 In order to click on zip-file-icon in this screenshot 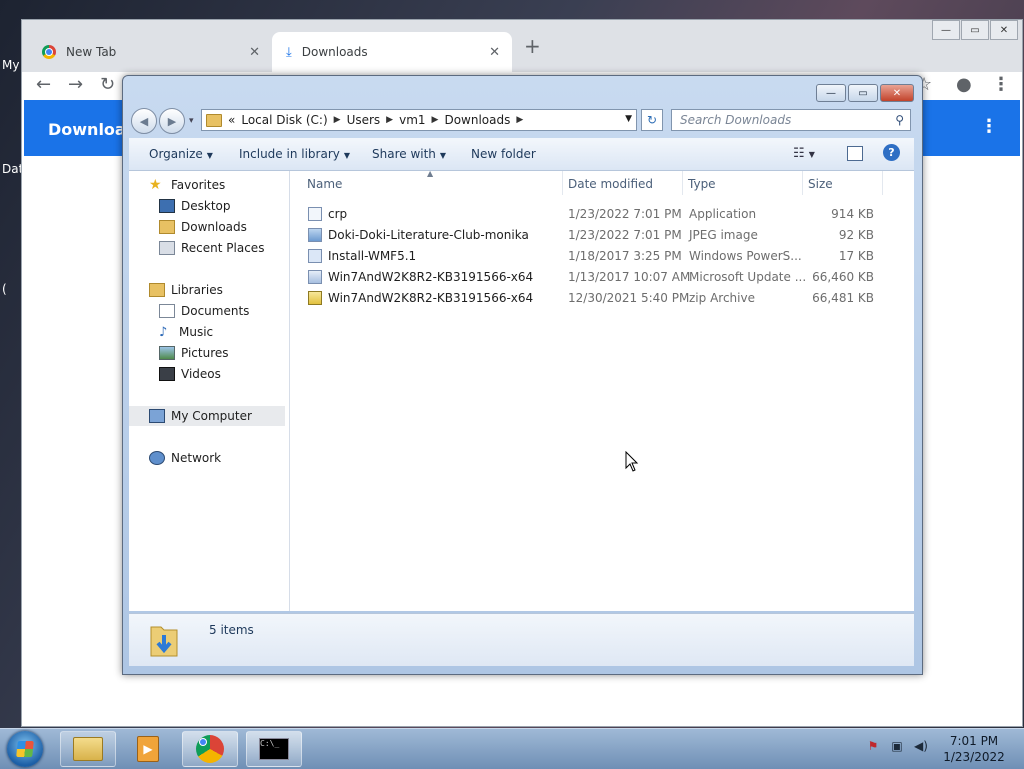, I will do `click(315, 298)`.